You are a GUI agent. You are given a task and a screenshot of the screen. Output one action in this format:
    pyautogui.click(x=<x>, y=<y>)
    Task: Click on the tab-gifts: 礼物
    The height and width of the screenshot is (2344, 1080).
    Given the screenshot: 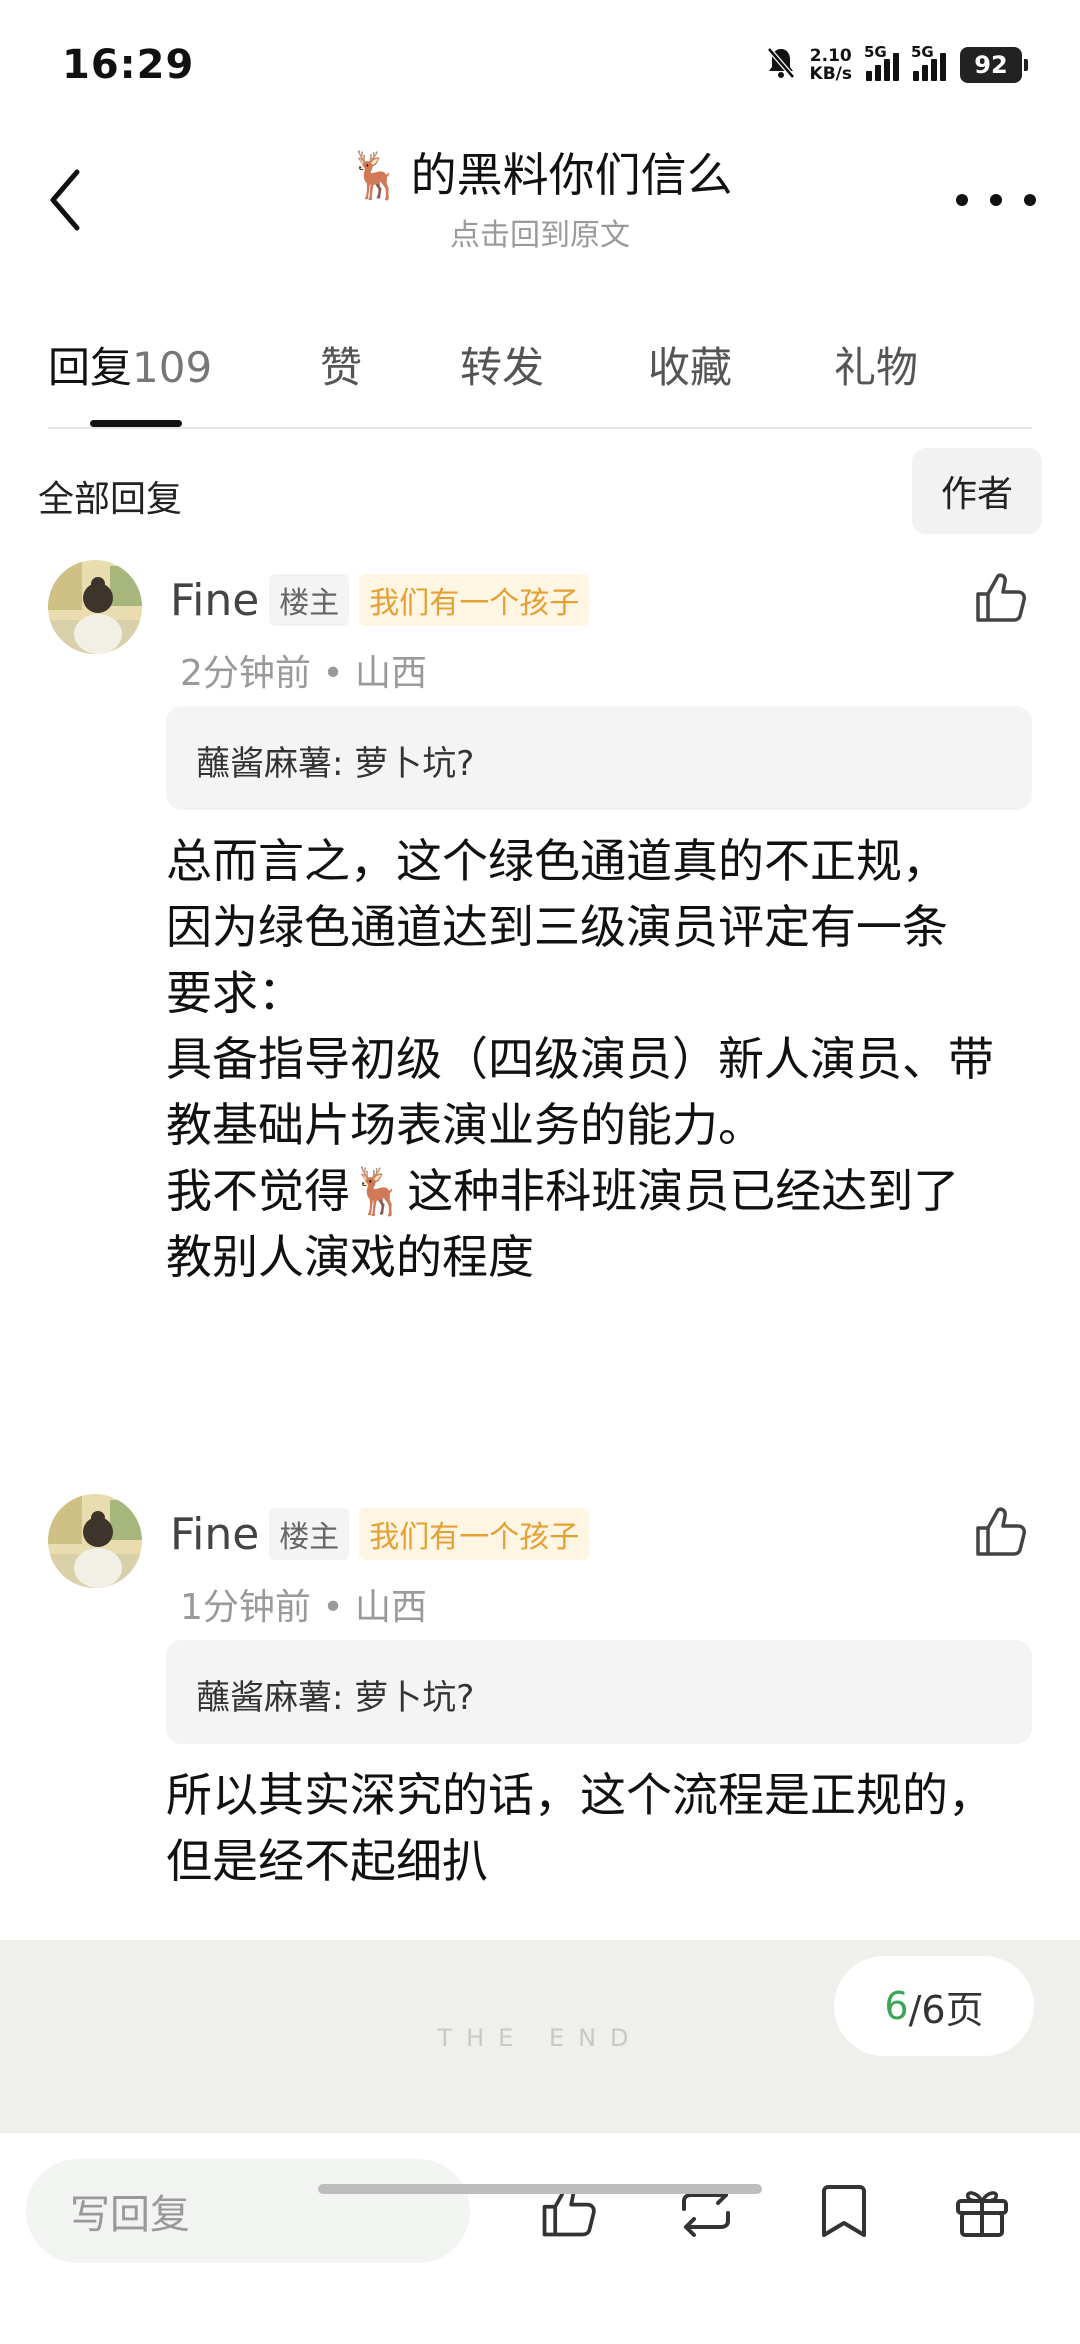 What is the action you would take?
    pyautogui.click(x=876, y=364)
    